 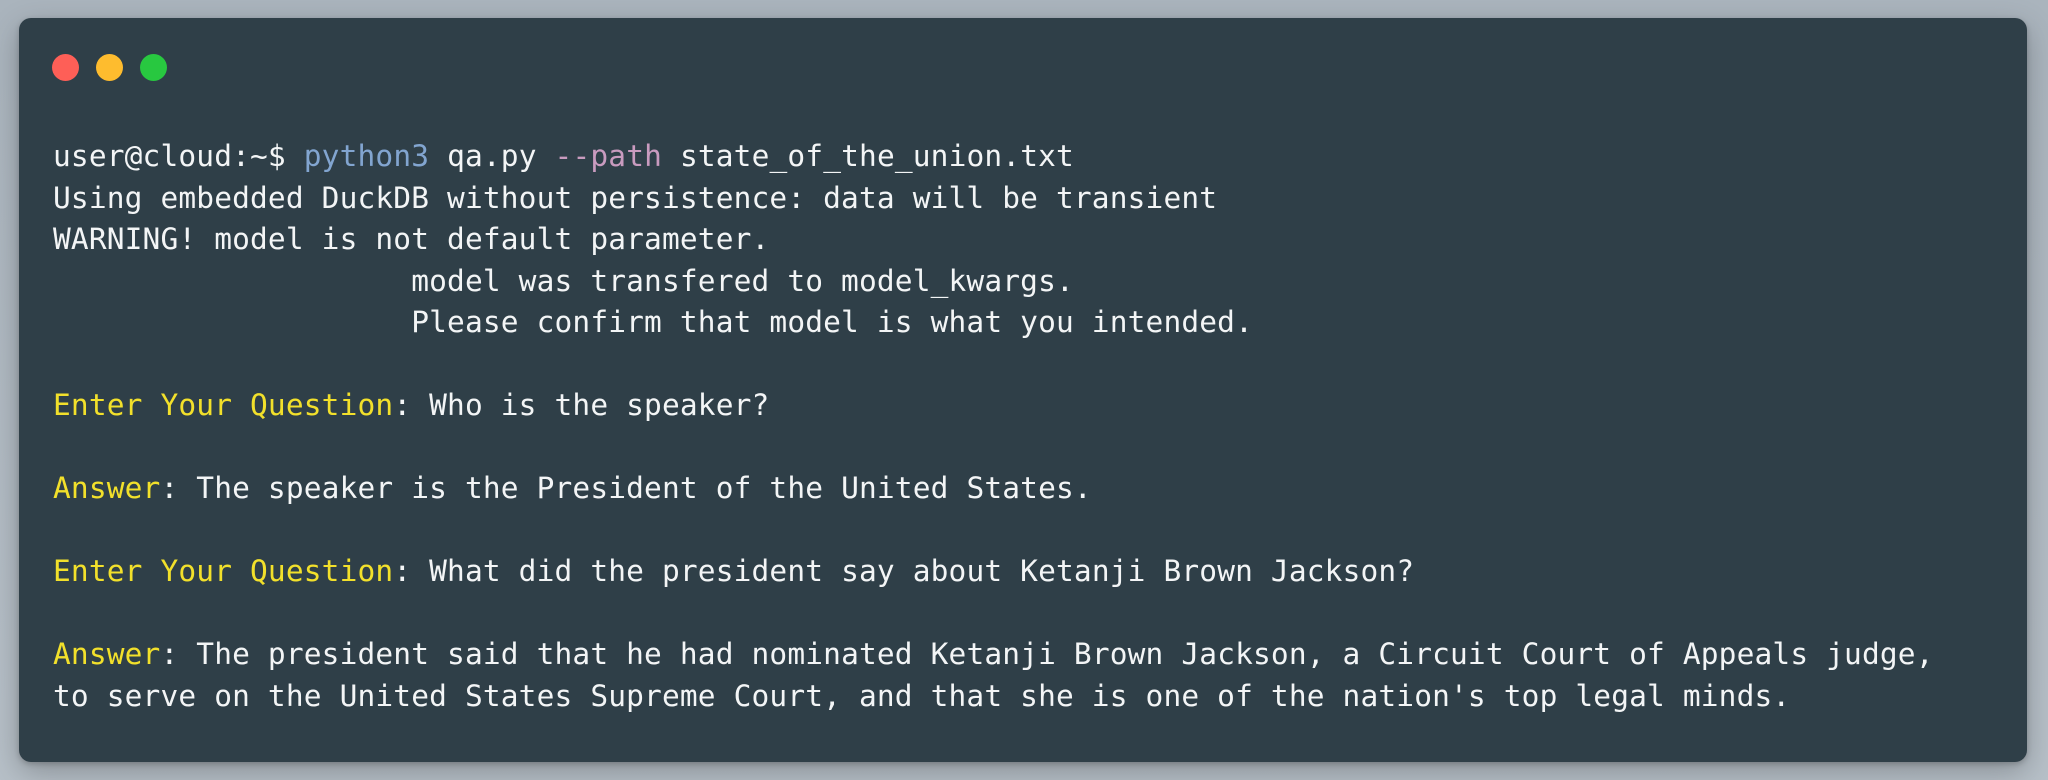 I want to click on log-line: WARNING! model is not default parameter., so click(x=411, y=239).